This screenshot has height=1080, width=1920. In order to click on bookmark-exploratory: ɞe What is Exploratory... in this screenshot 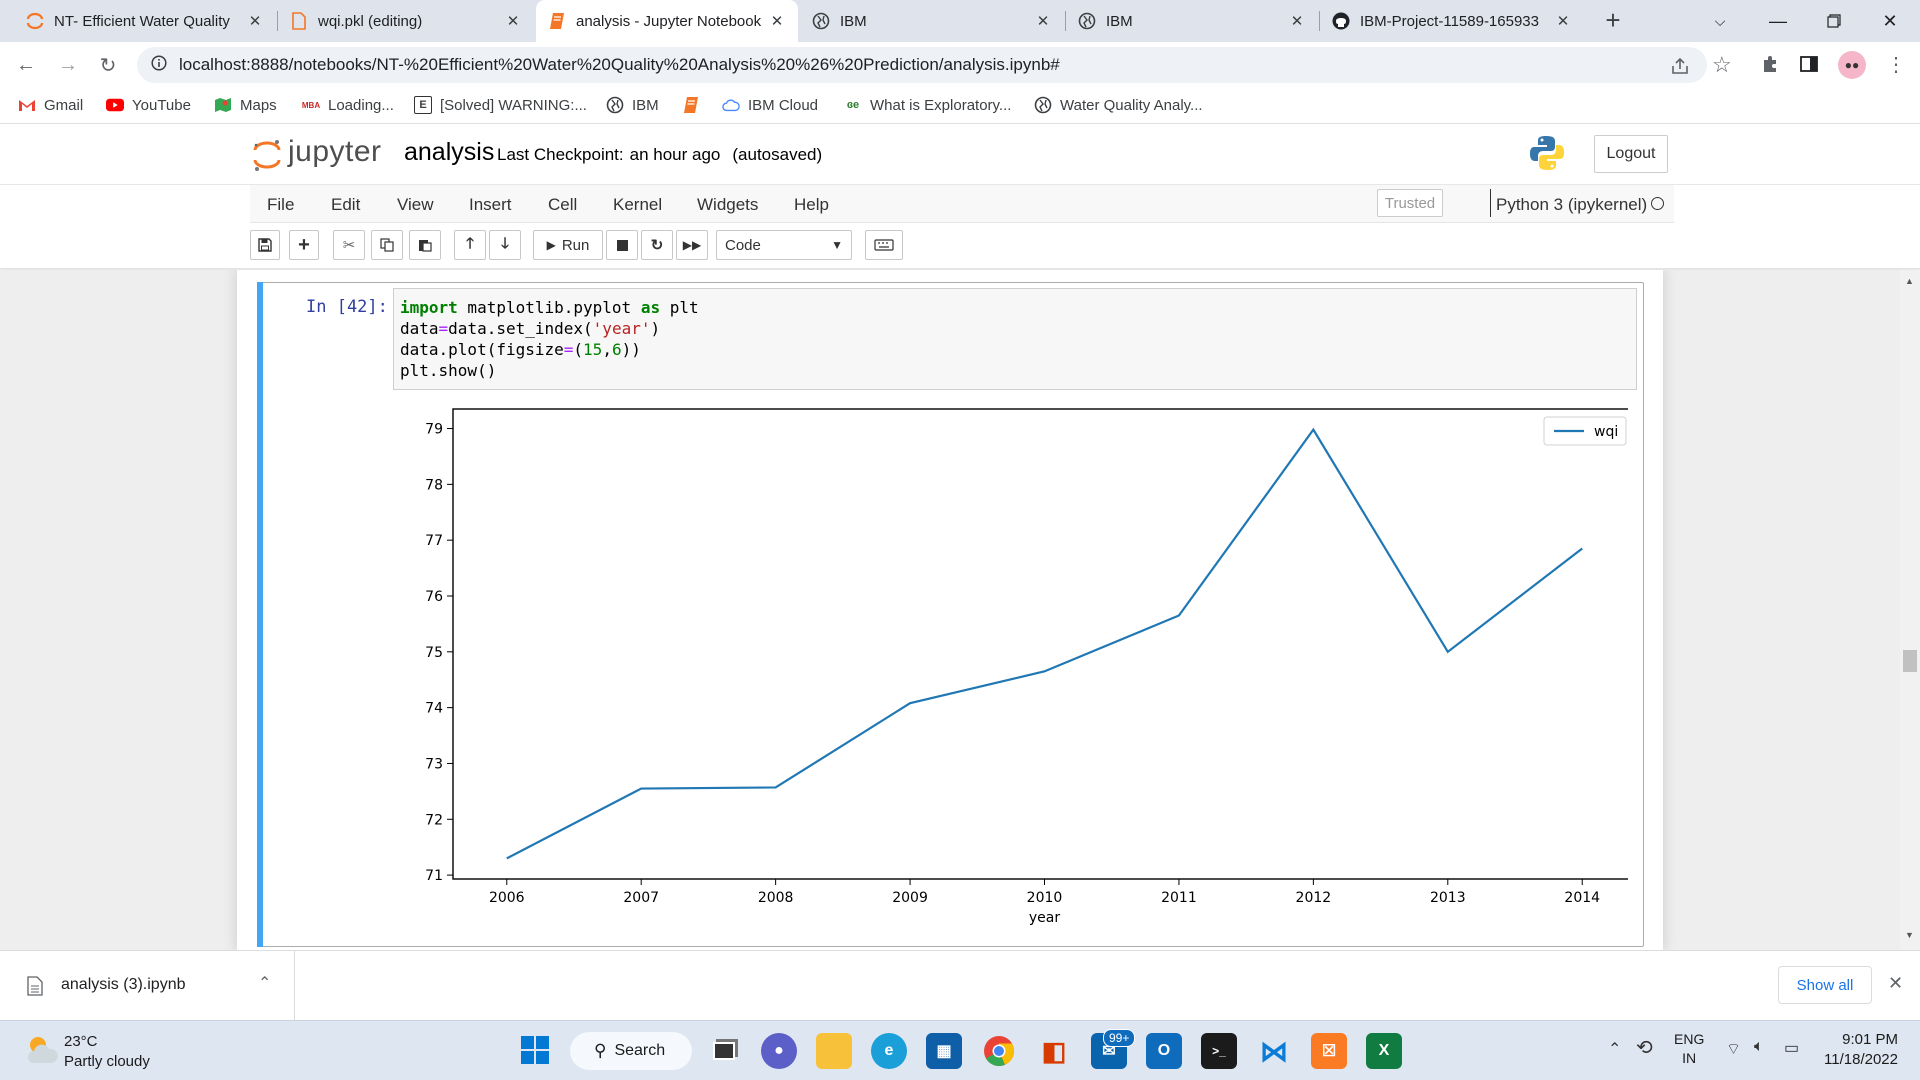, I will do `click(928, 105)`.